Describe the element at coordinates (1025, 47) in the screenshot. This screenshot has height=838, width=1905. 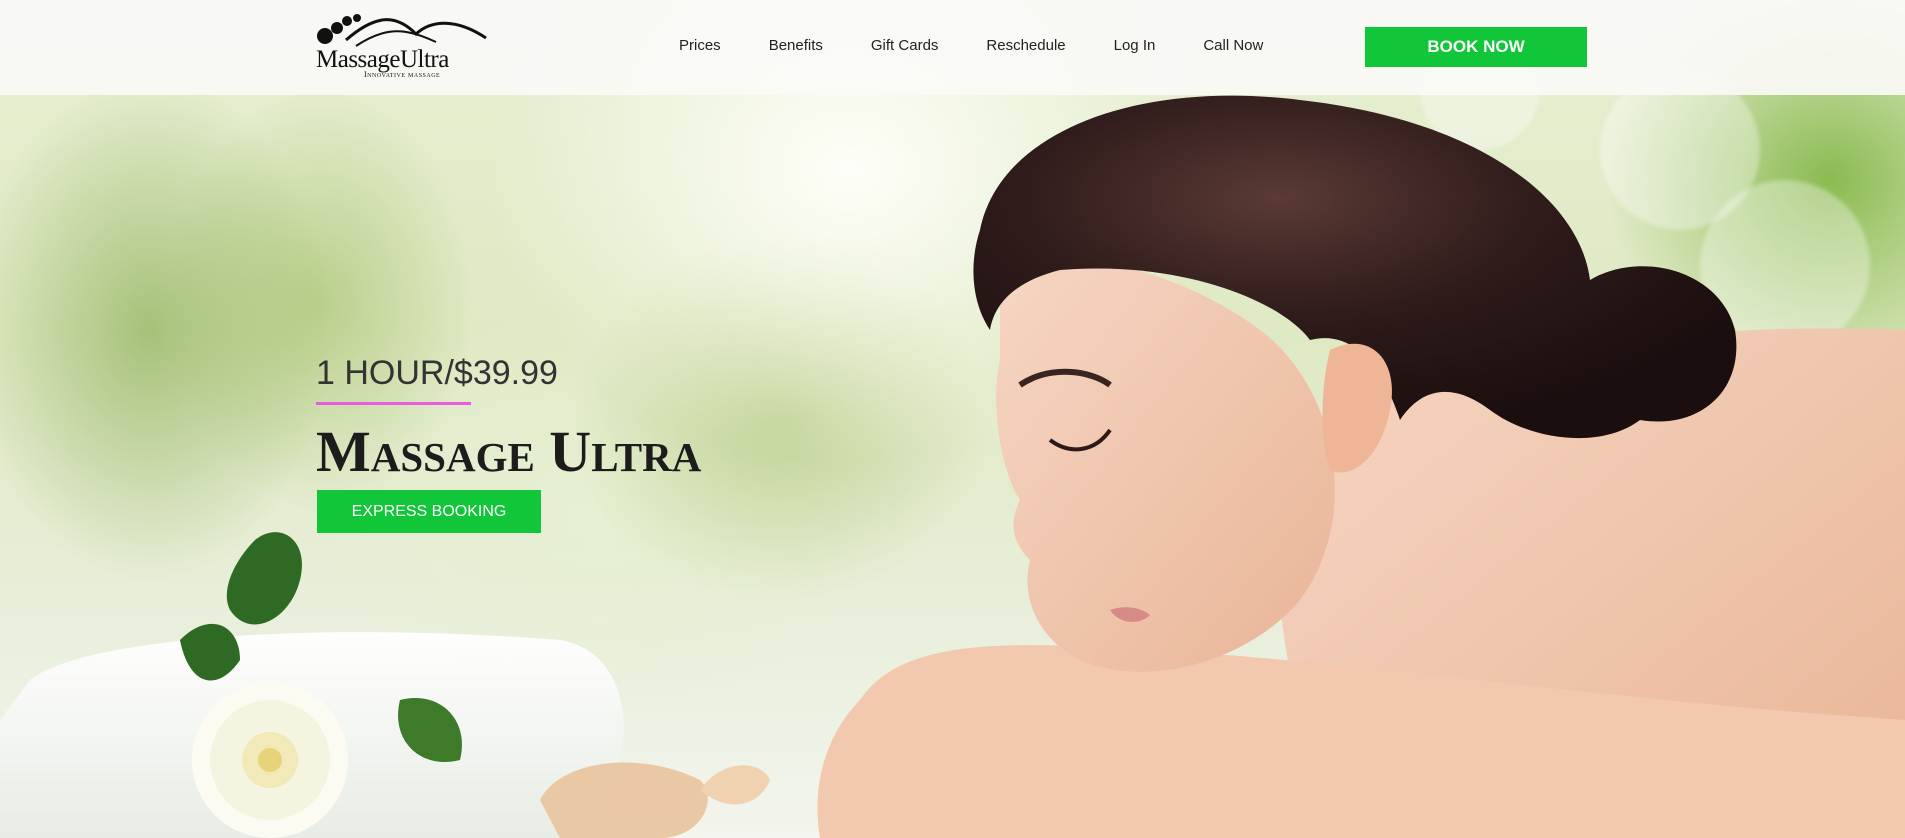
I see `nav-link-reschedule: Reschedule` at that location.